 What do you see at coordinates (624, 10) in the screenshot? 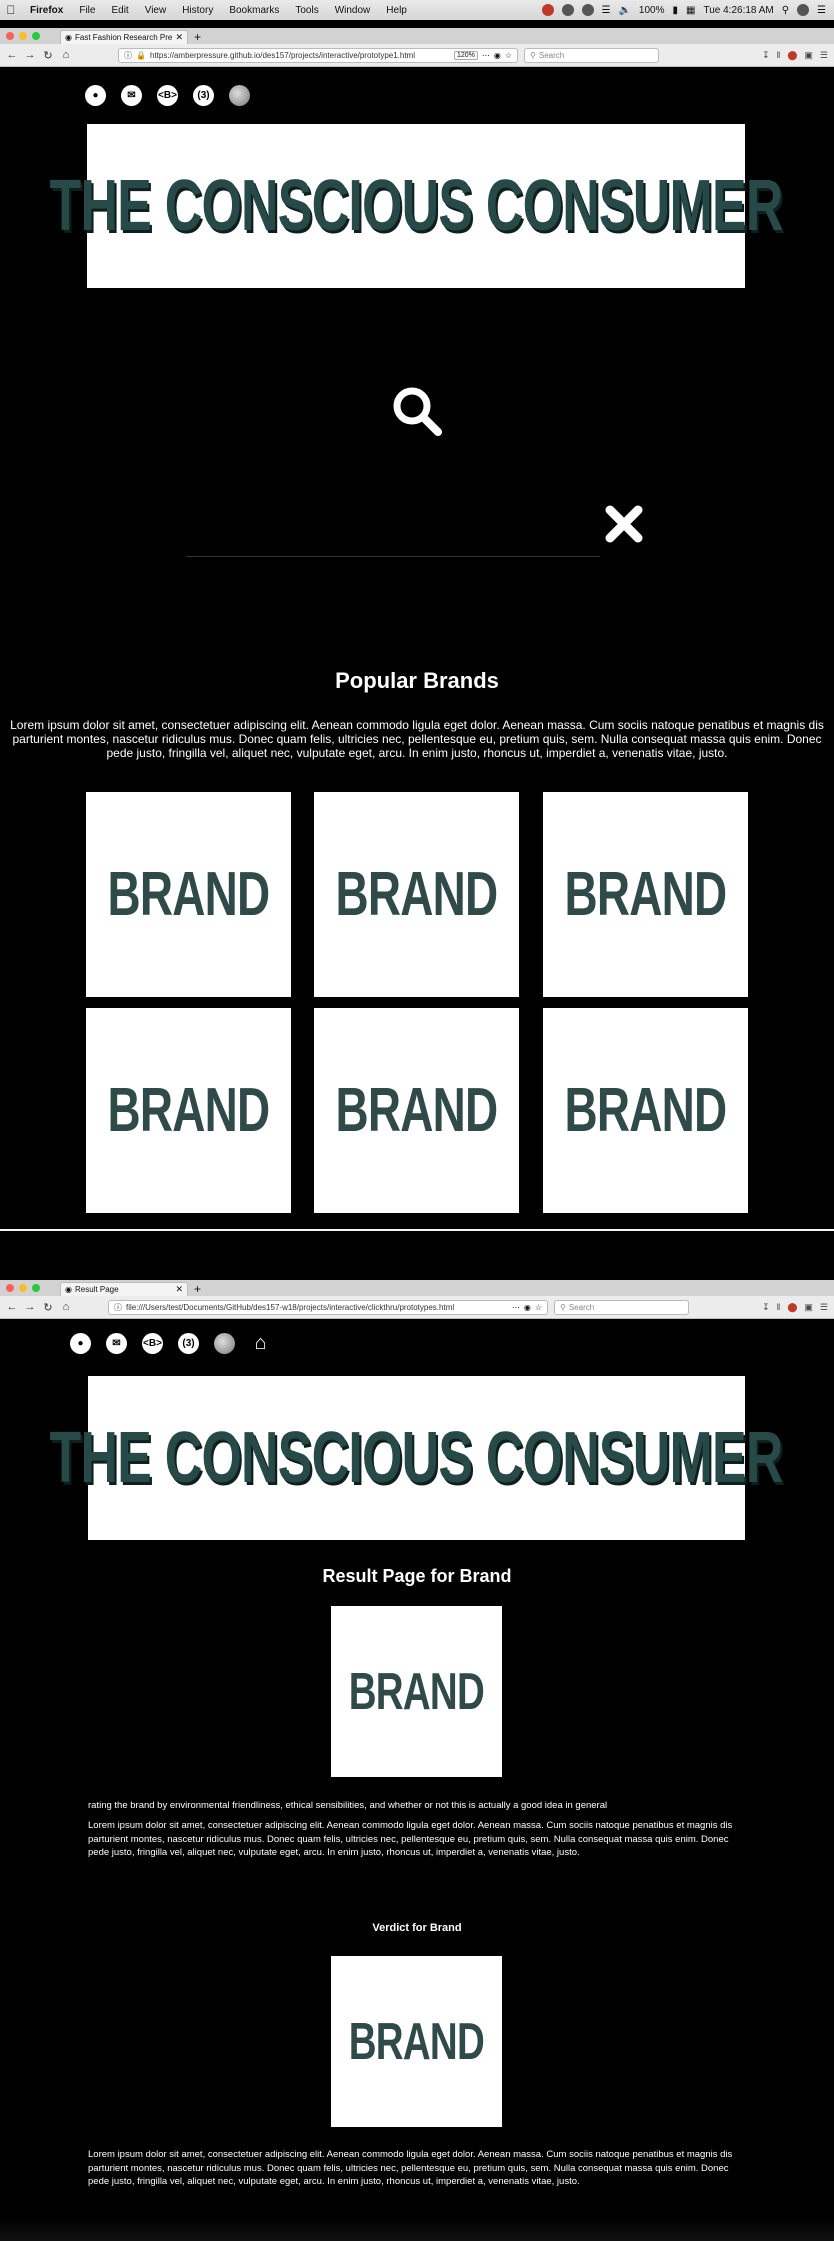
I see `volume-icon: 🔈` at bounding box center [624, 10].